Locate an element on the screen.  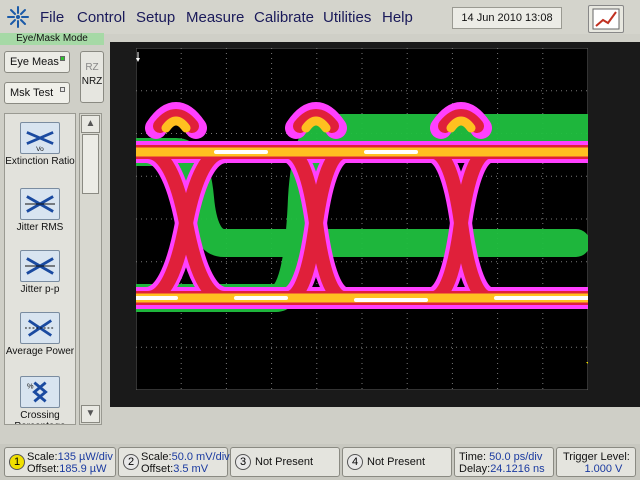
channel-3-badge: 3 is located at coordinates (243, 462).